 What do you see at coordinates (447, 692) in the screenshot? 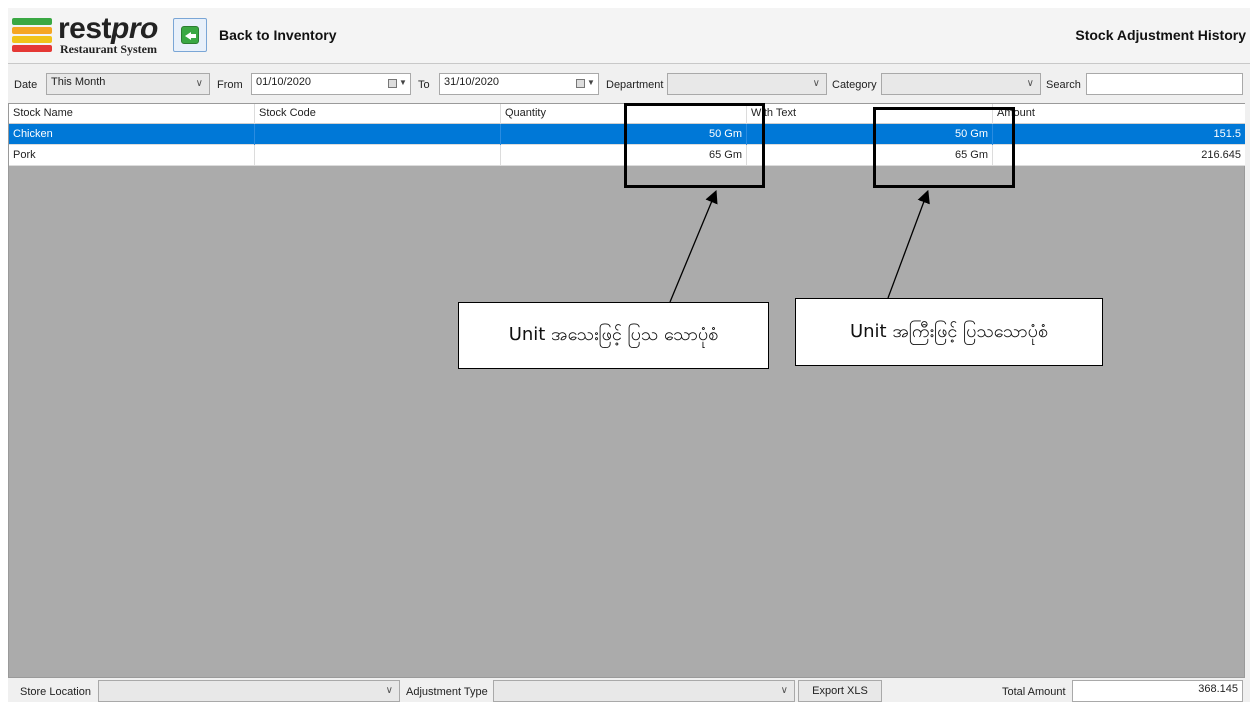
I see `adjustment-type-label: Adjustment Type` at bounding box center [447, 692].